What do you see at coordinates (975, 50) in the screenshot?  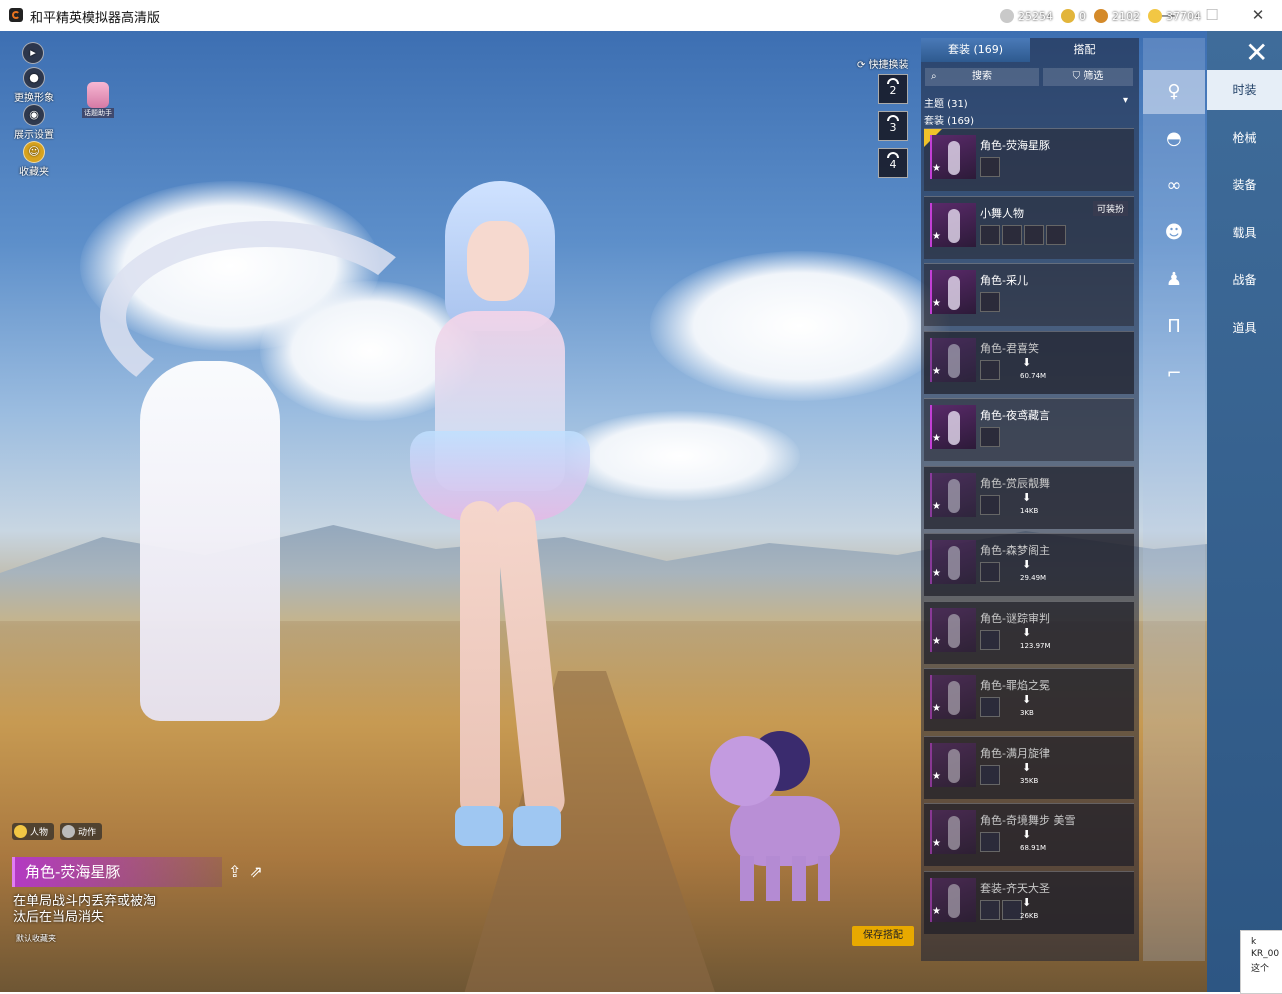 I see `tab-suits: 套装 (169)` at bounding box center [975, 50].